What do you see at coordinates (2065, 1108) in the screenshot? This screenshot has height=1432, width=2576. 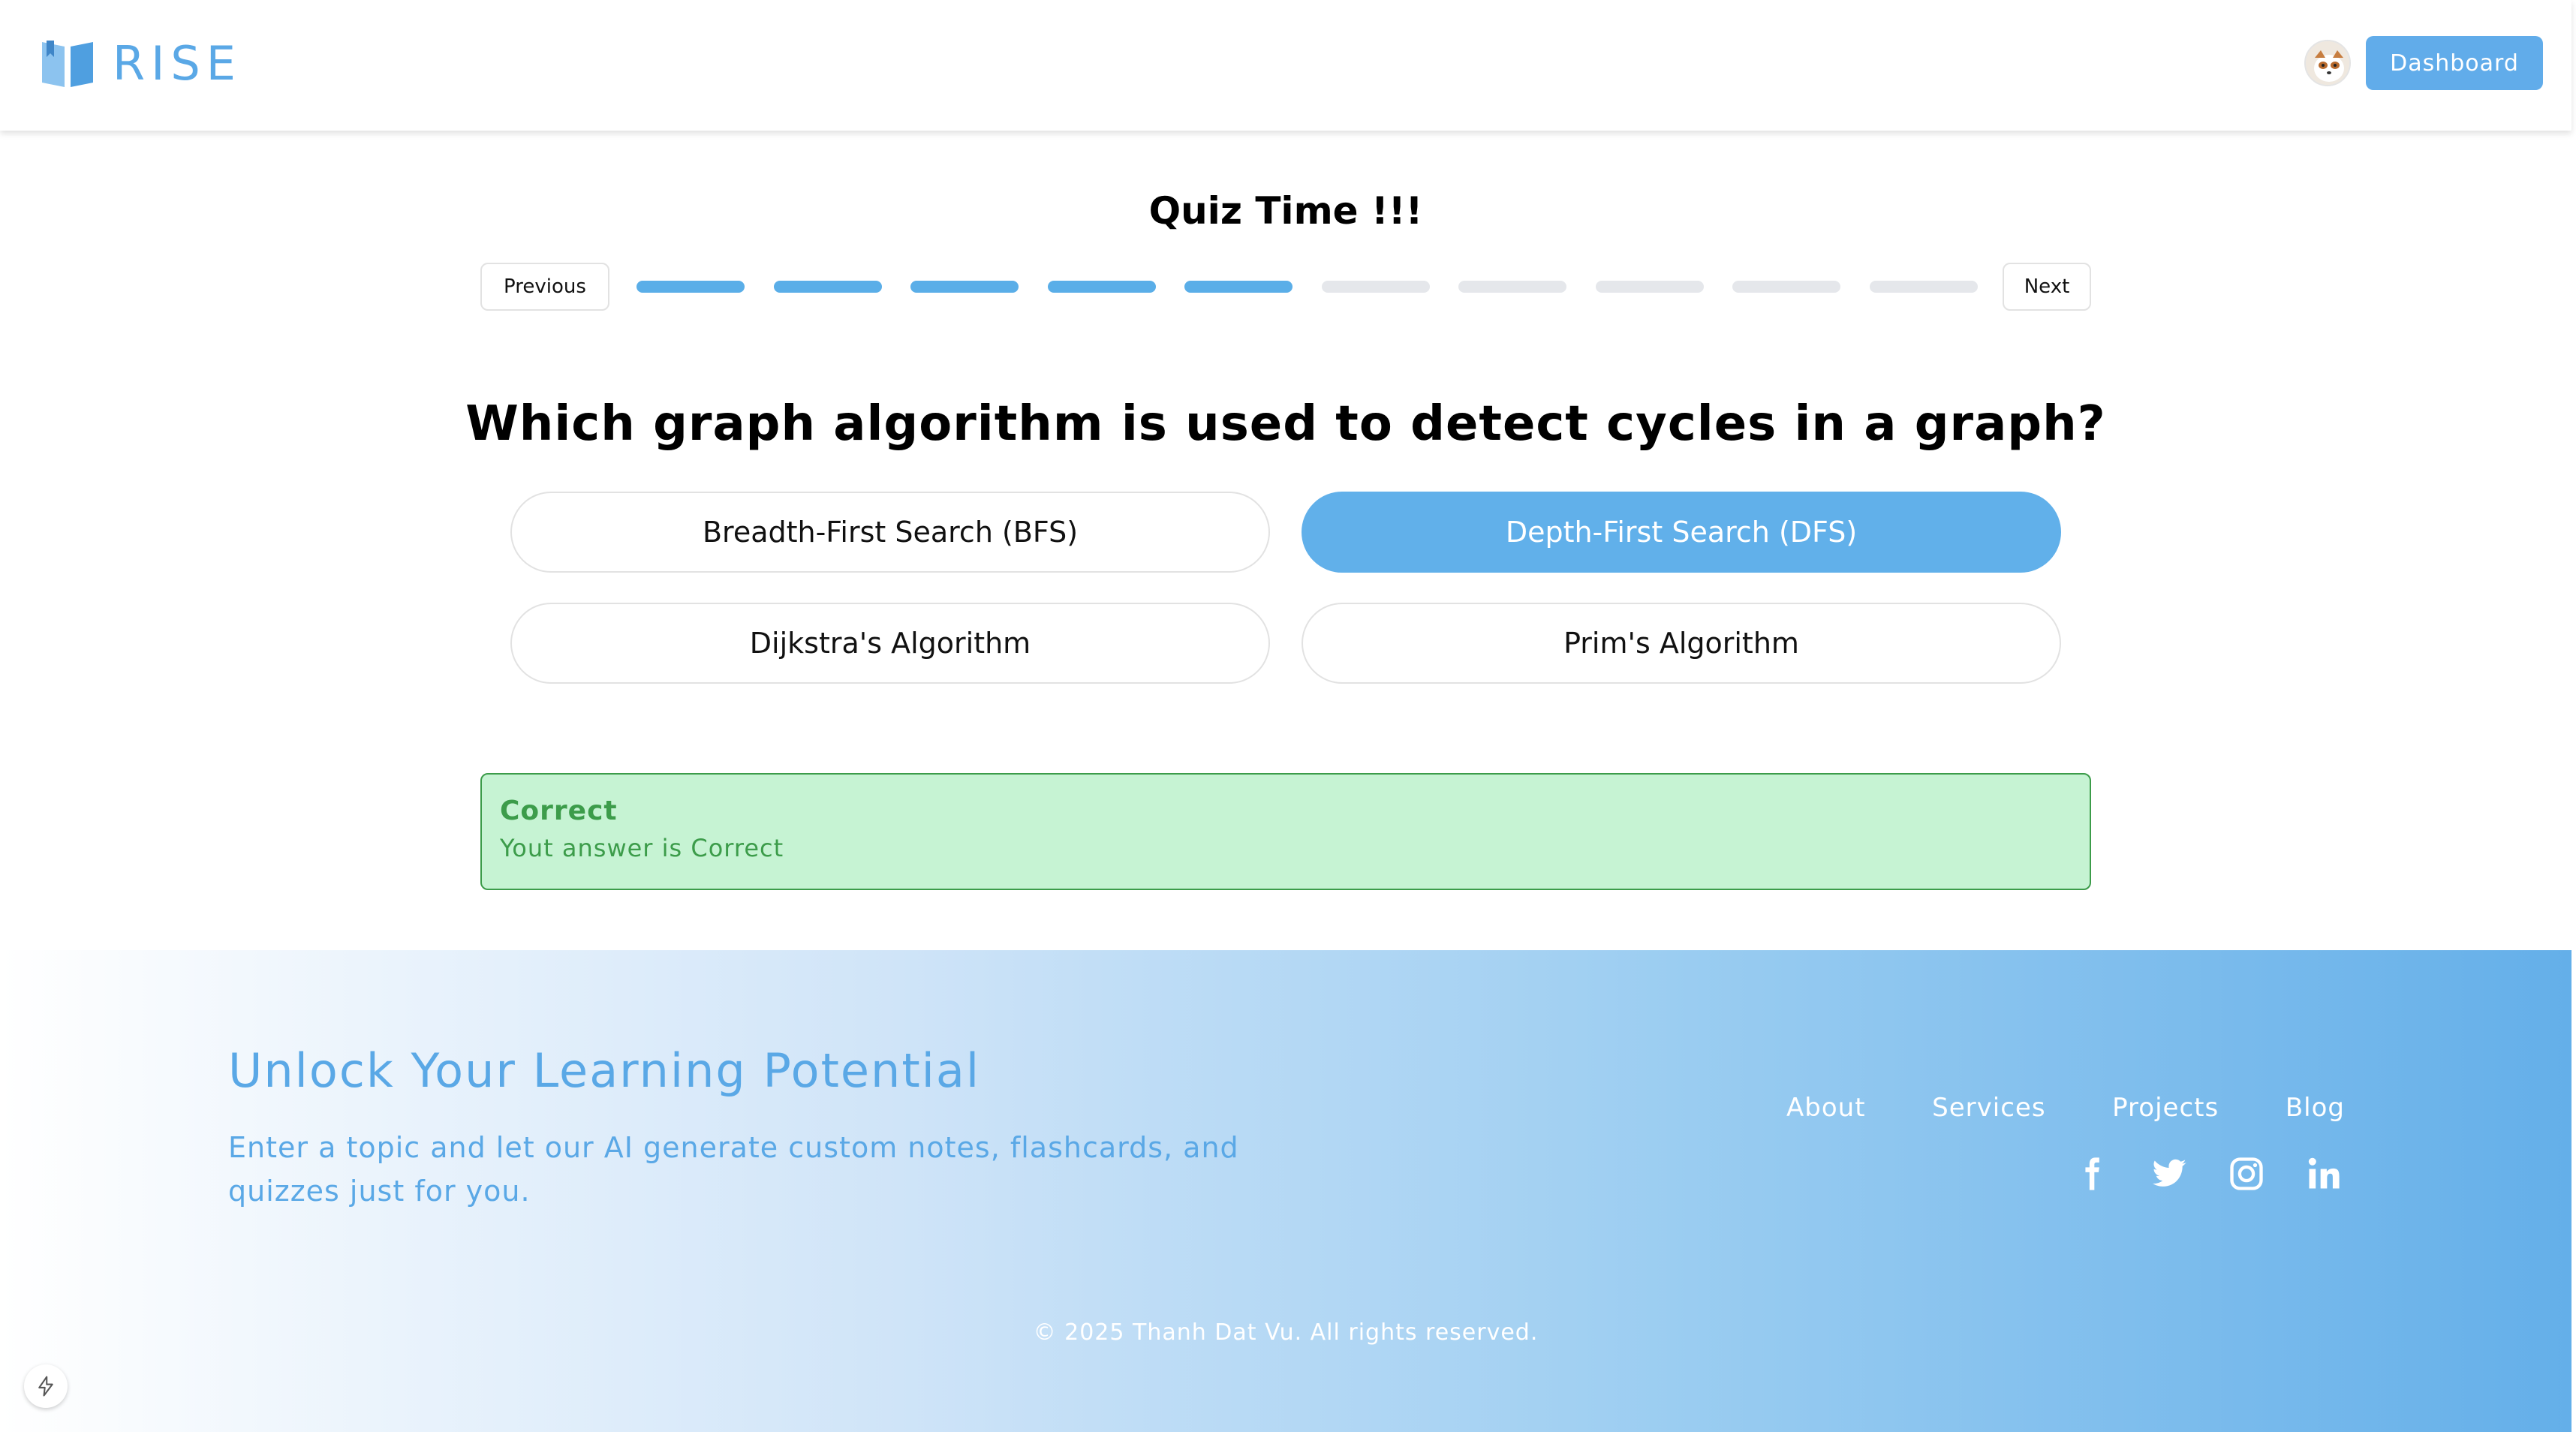 I see `footer-links: About Services Projects Blog` at bounding box center [2065, 1108].